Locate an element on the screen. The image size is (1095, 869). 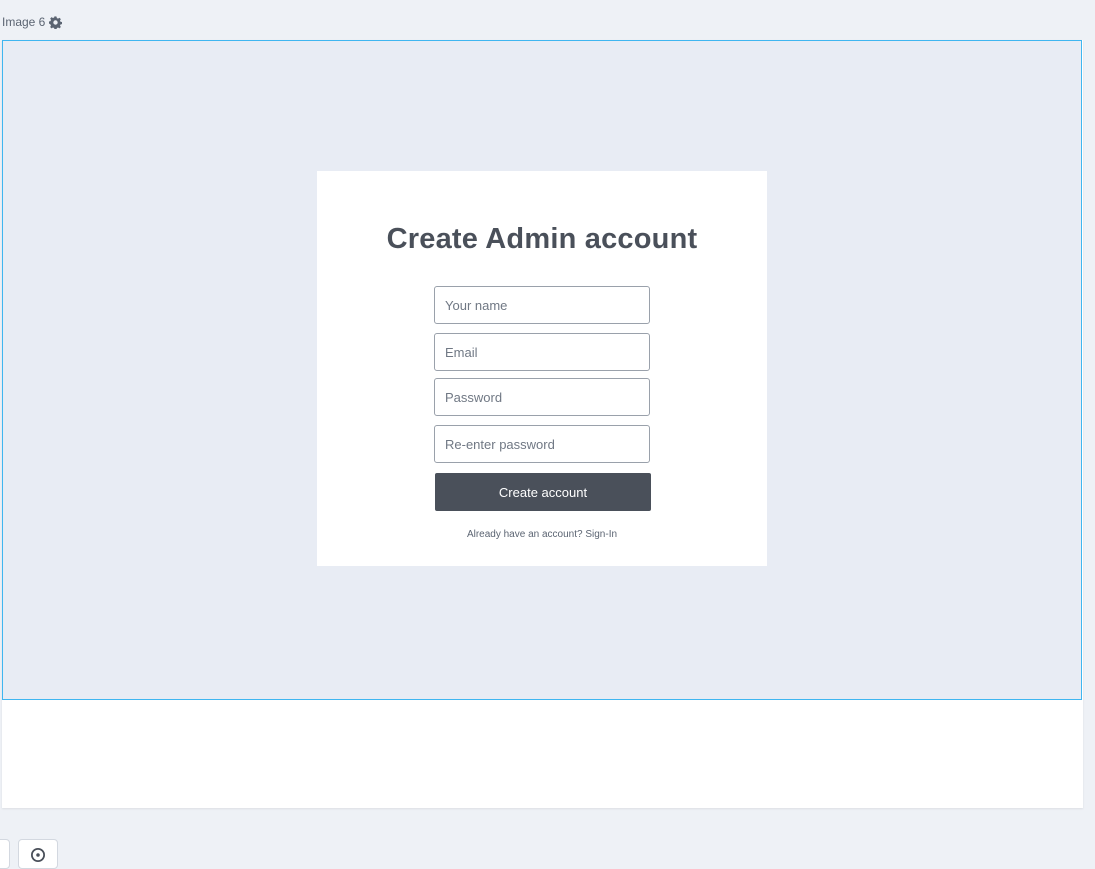
signin-link: Already have an account? Sign-In is located at coordinates (542, 534).